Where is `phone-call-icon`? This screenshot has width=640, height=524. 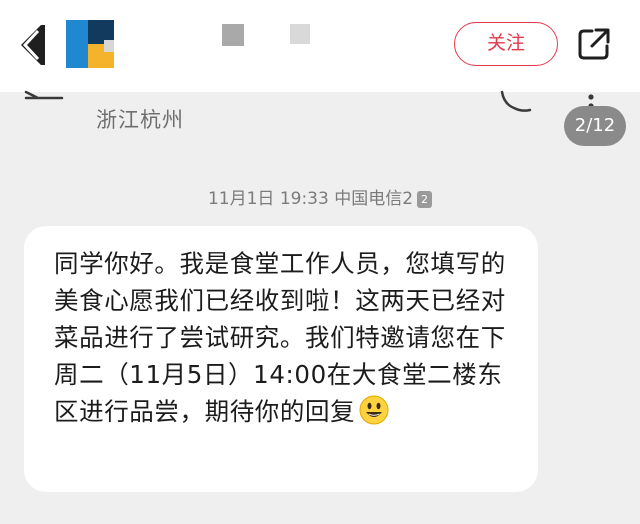
phone-call-icon is located at coordinates (517, 102).